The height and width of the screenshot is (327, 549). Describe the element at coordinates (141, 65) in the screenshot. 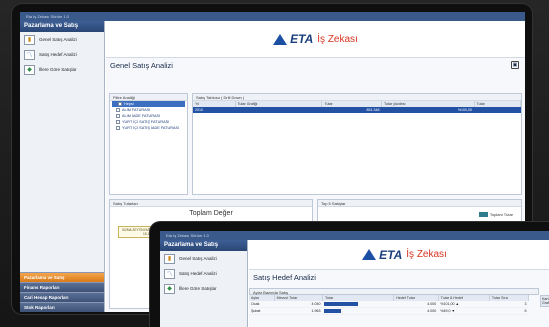

I see `page-title-text: Genel Satış Analizi` at that location.